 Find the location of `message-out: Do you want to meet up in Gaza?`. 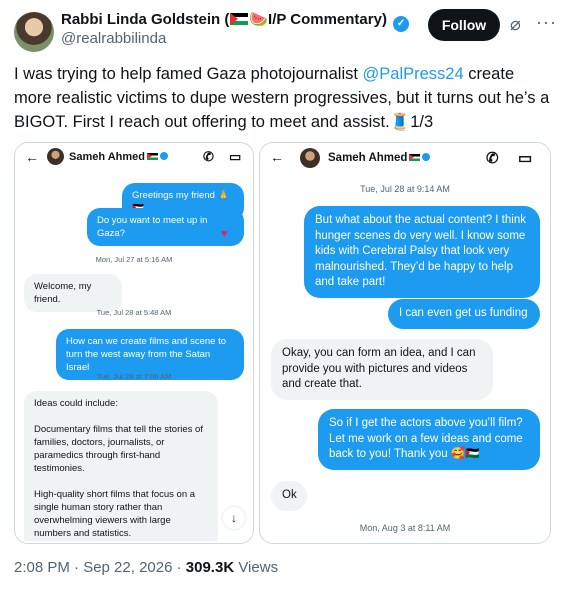

message-out: Do you want to meet up in Gaza? is located at coordinates (165, 227).